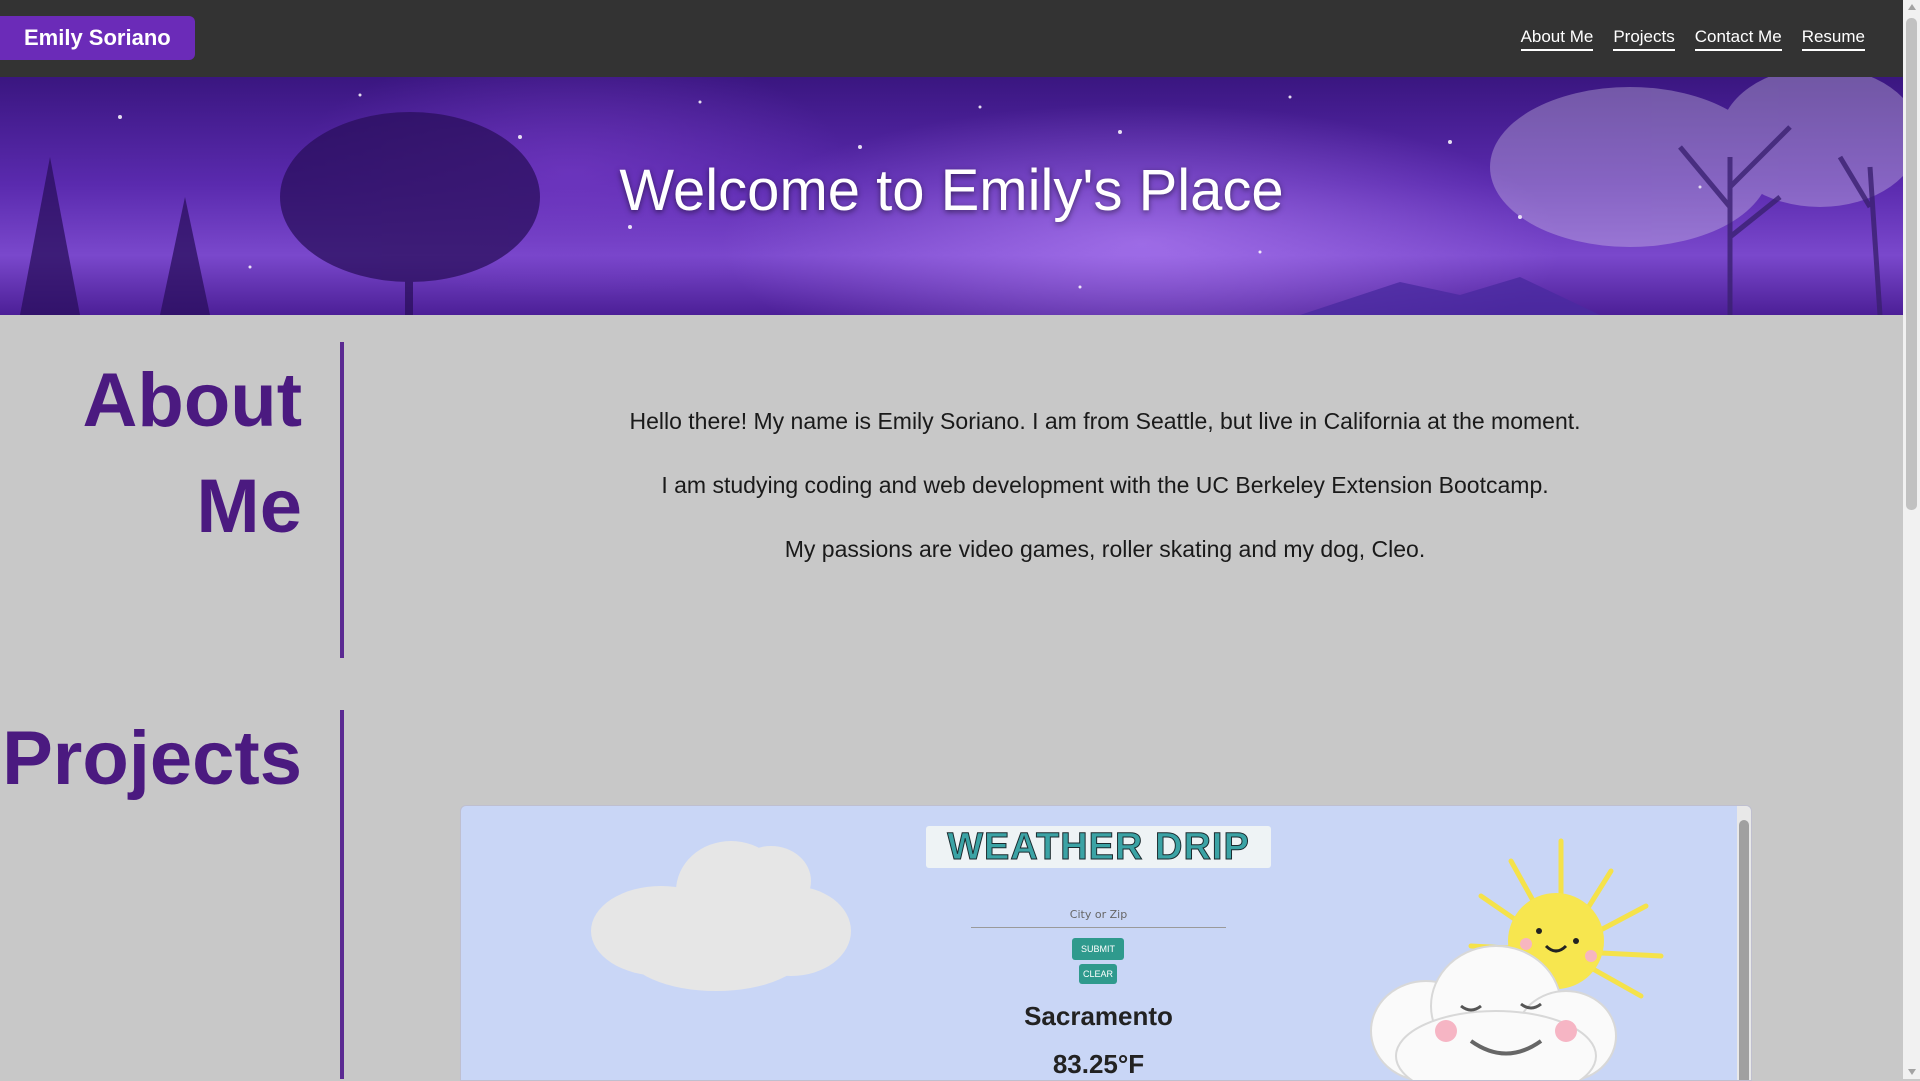  Describe the element at coordinates (1912, 7) in the screenshot. I see `scroll-up-icon` at that location.